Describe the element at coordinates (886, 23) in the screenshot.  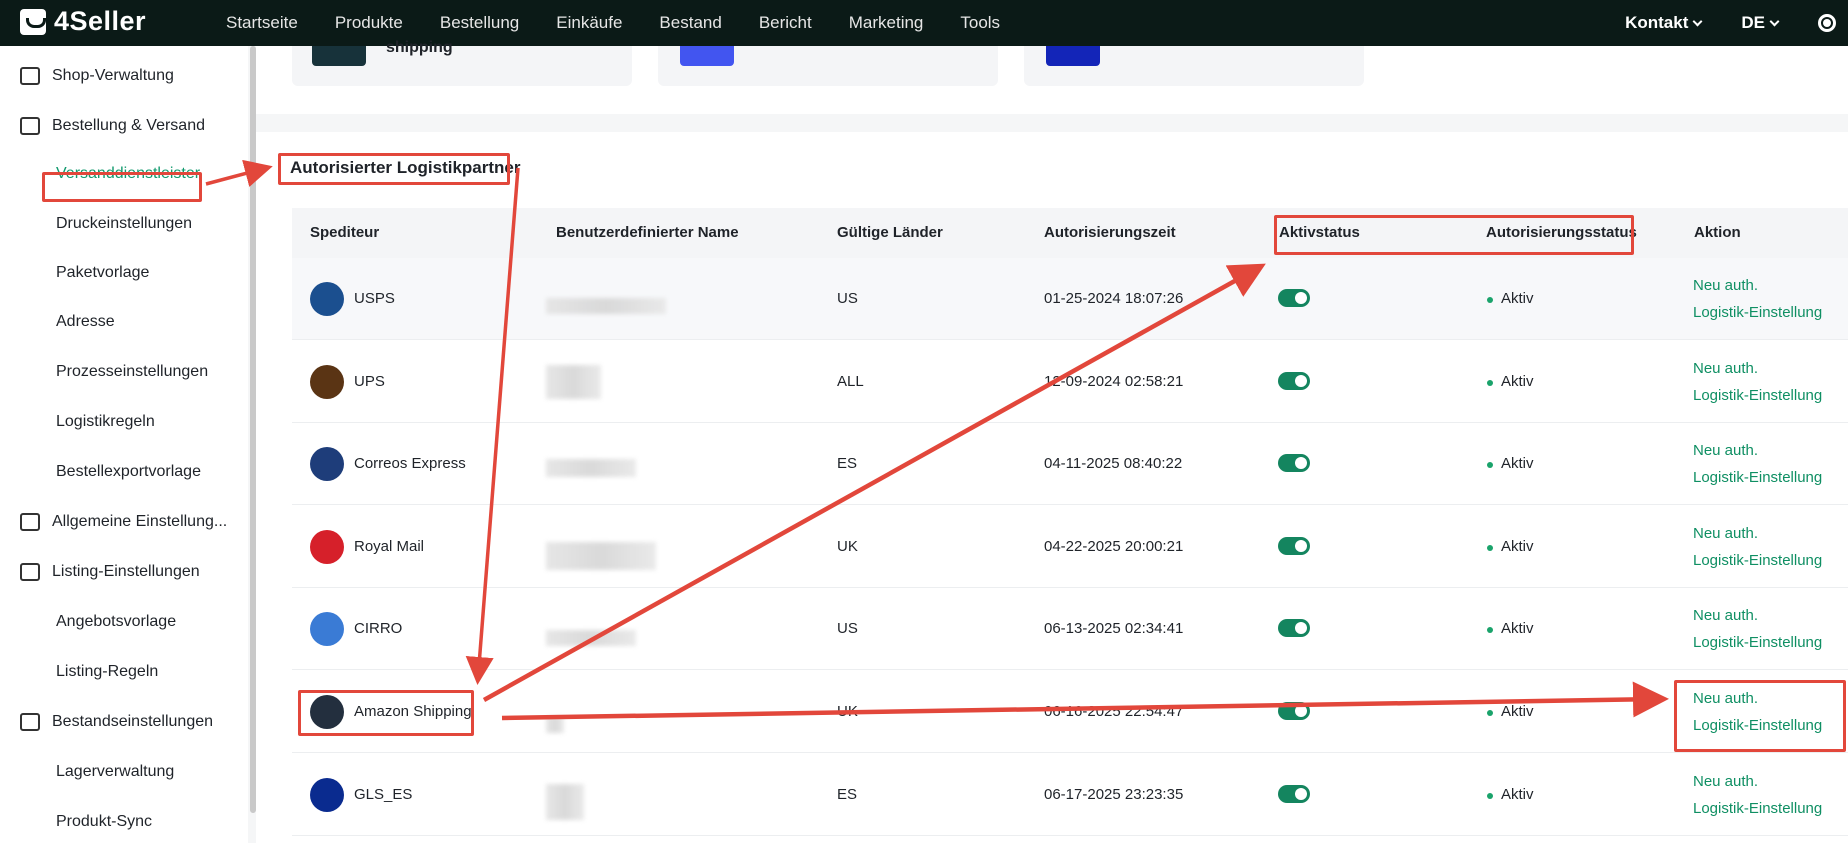
I see `nav-item: Marketing` at that location.